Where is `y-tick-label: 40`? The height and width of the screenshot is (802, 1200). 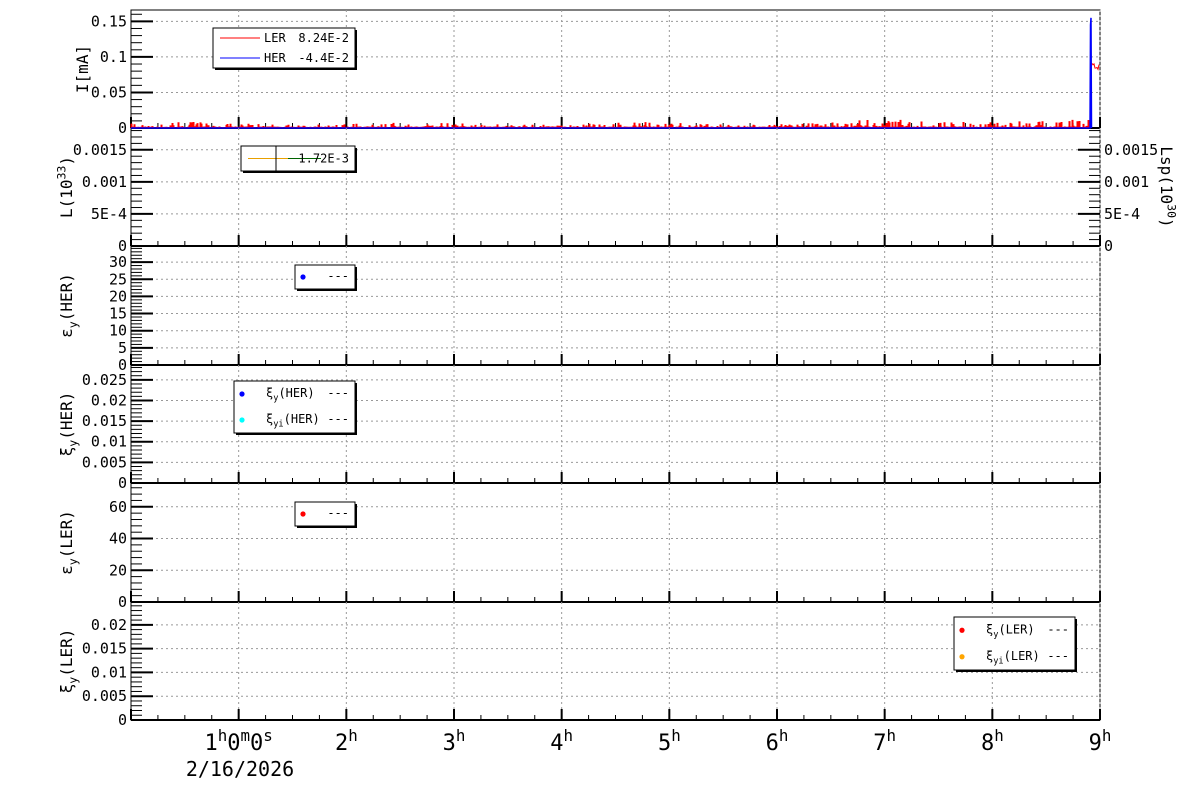
y-tick-label: 40 is located at coordinates (118, 539).